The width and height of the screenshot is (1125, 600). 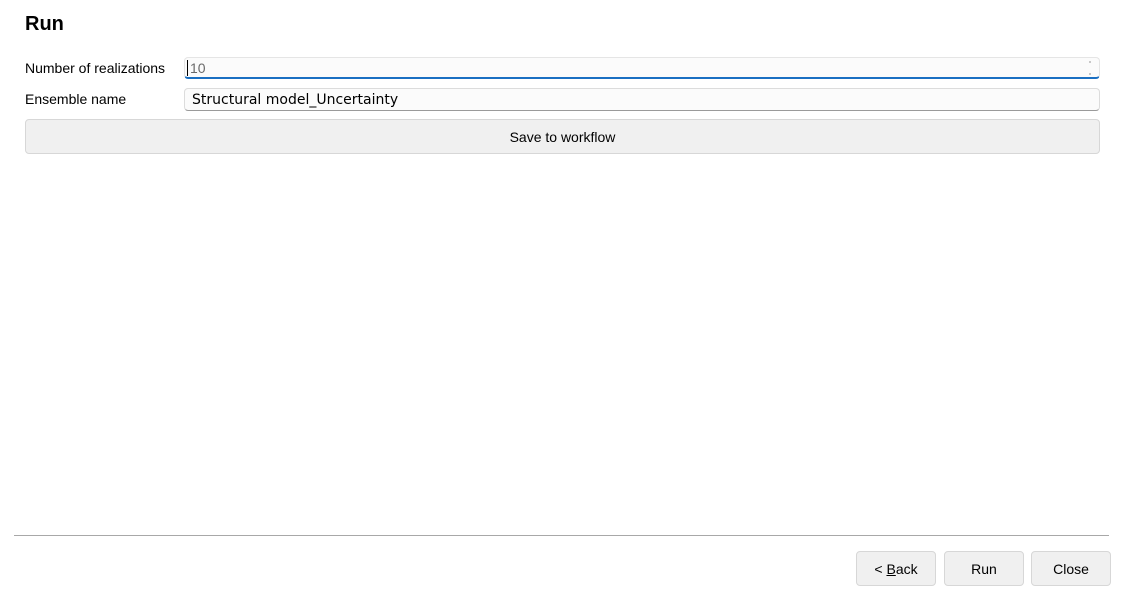 I want to click on realizations-value: 10, so click(x=196, y=68).